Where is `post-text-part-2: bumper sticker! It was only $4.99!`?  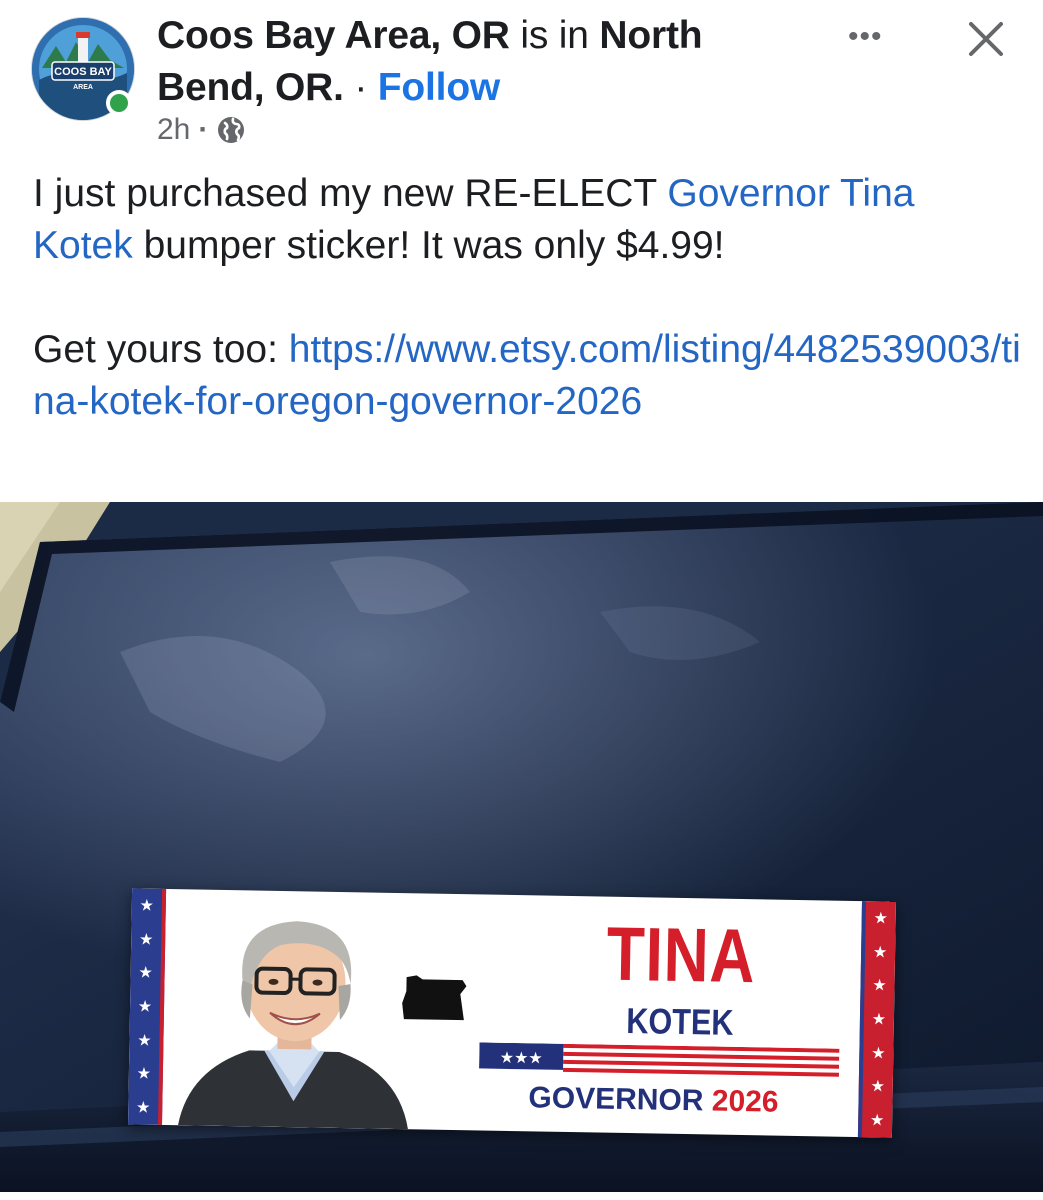 post-text-part-2: bumper sticker! It was only $4.99! is located at coordinates (428, 245).